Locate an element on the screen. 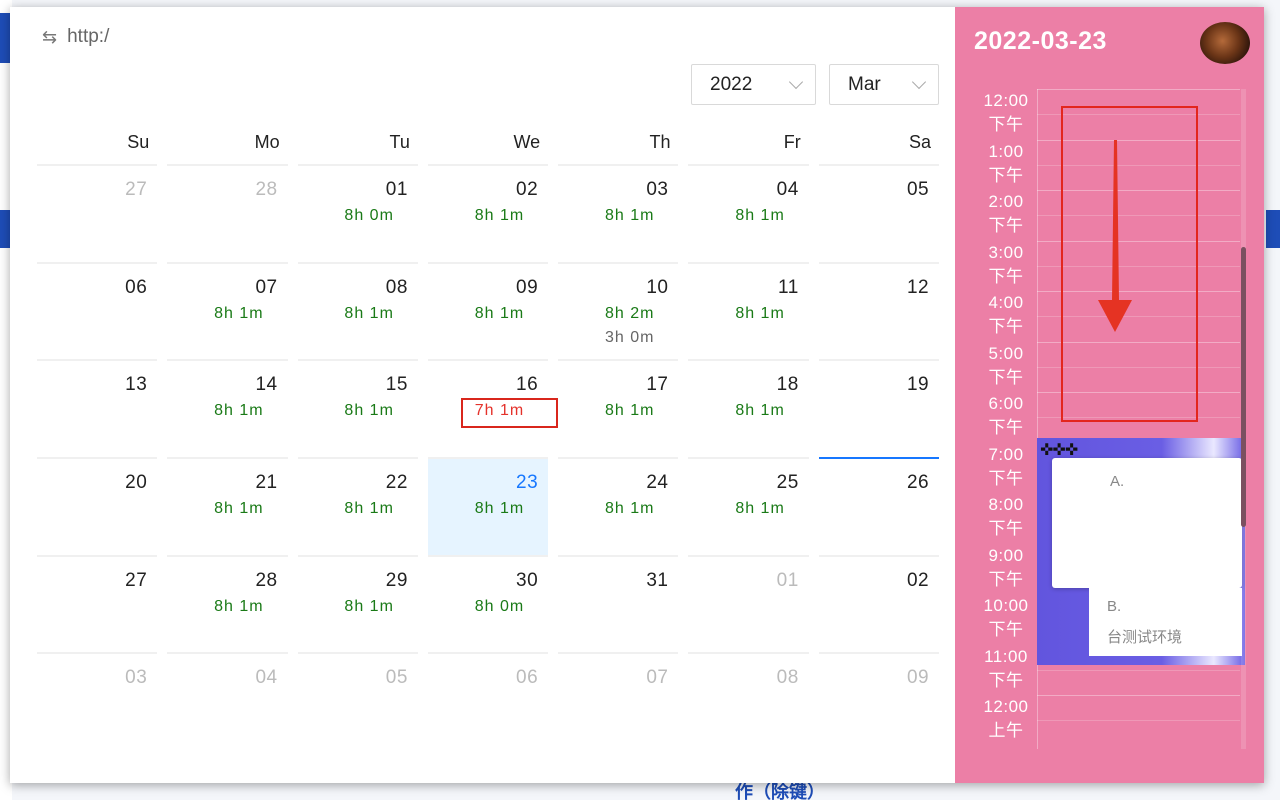 The width and height of the screenshot is (1280, 800). calendar-day: 07 8h 1m is located at coordinates (227, 310).